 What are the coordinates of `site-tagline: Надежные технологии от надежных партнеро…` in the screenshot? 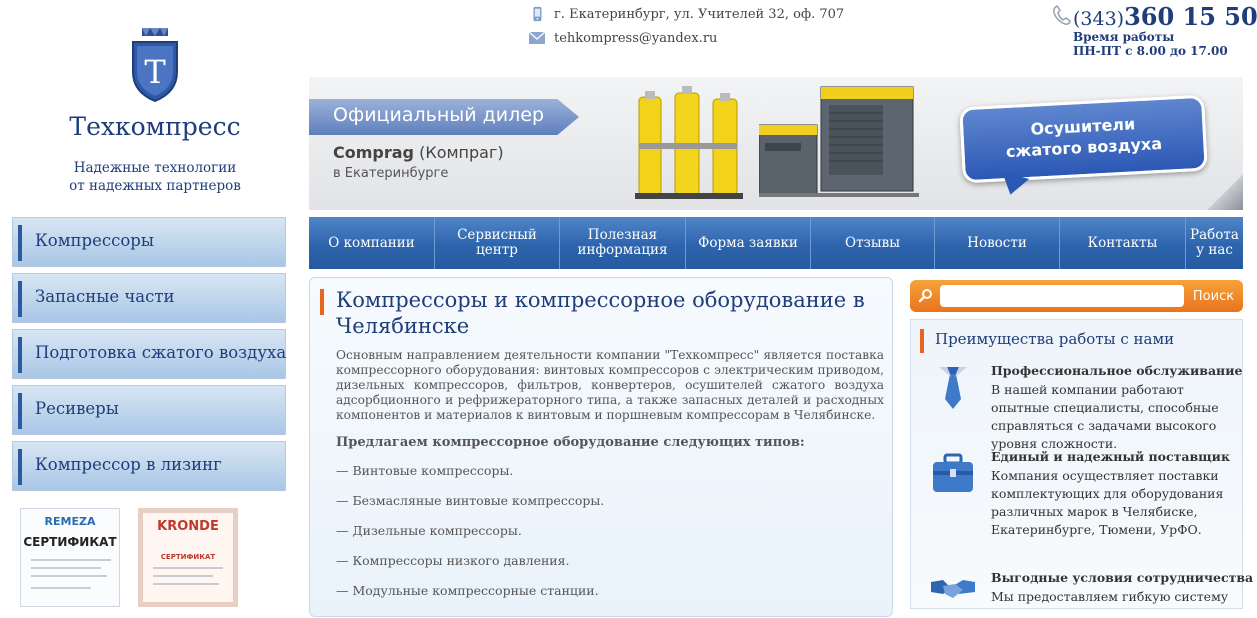 It's located at (155, 177).